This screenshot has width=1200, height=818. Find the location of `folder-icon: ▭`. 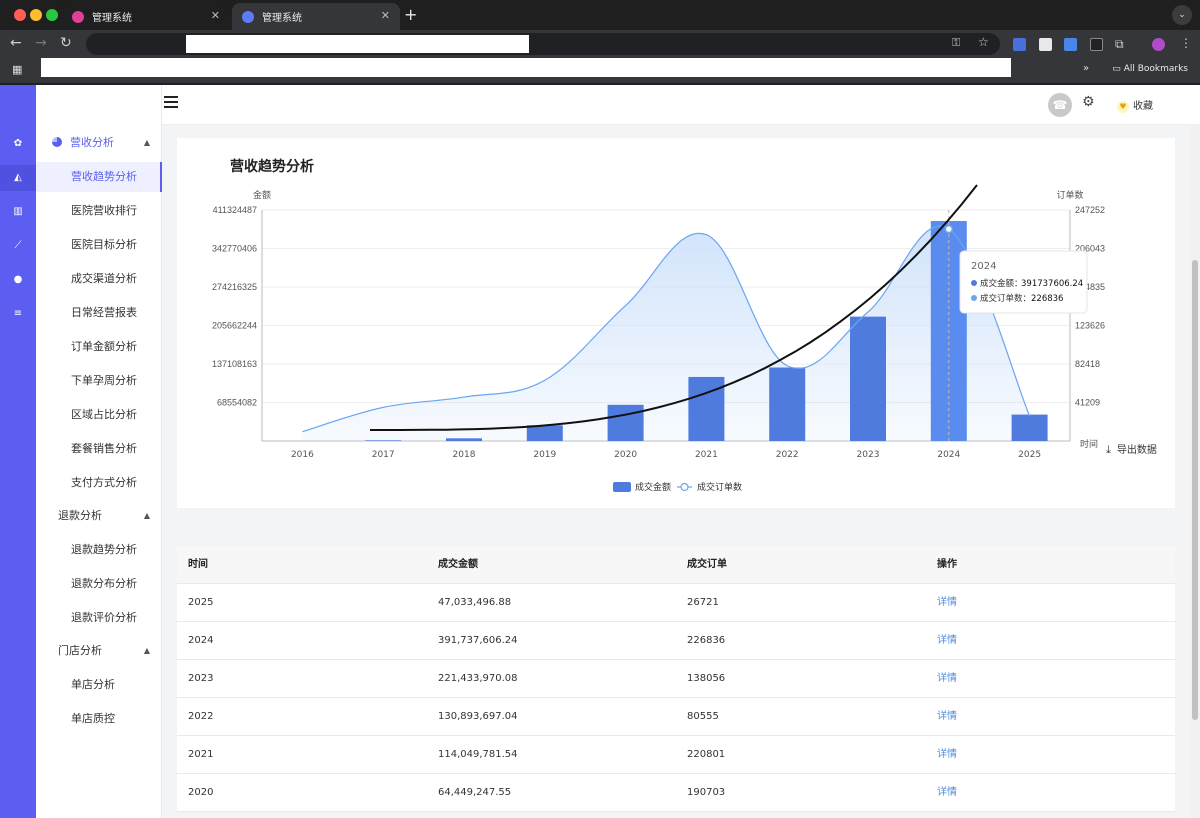

folder-icon: ▭ is located at coordinates (1116, 69).